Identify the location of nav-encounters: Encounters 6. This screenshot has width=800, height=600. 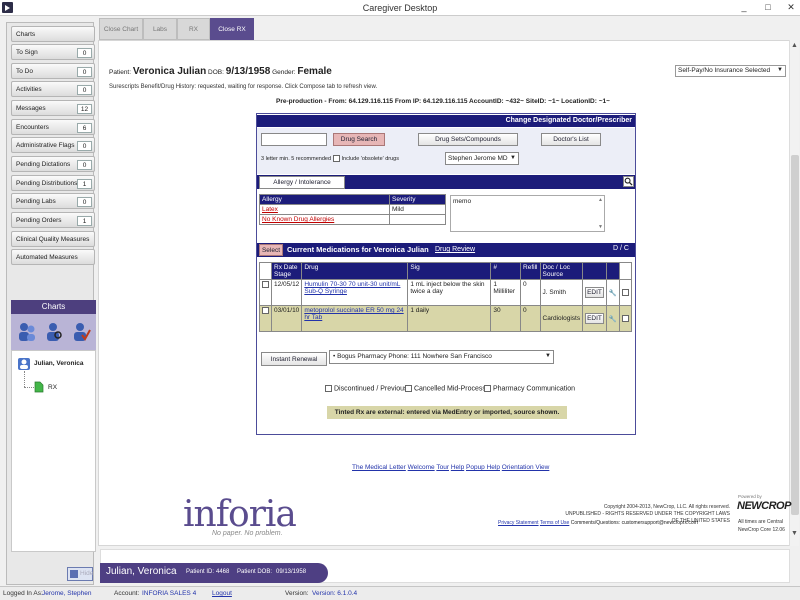
(53, 127).